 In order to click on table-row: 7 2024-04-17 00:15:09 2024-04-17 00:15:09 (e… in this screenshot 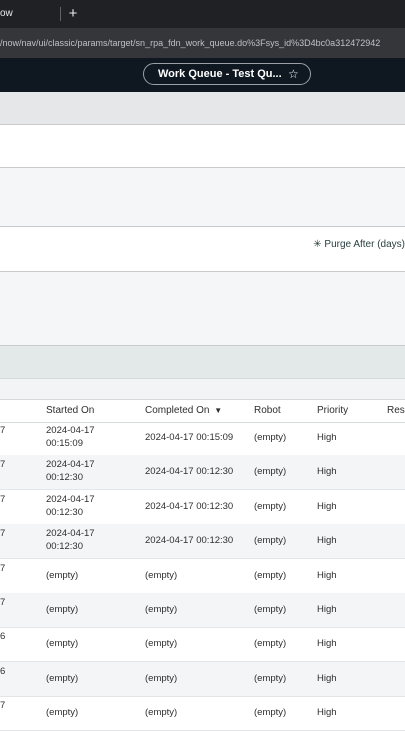, I will do `click(202, 438)`.